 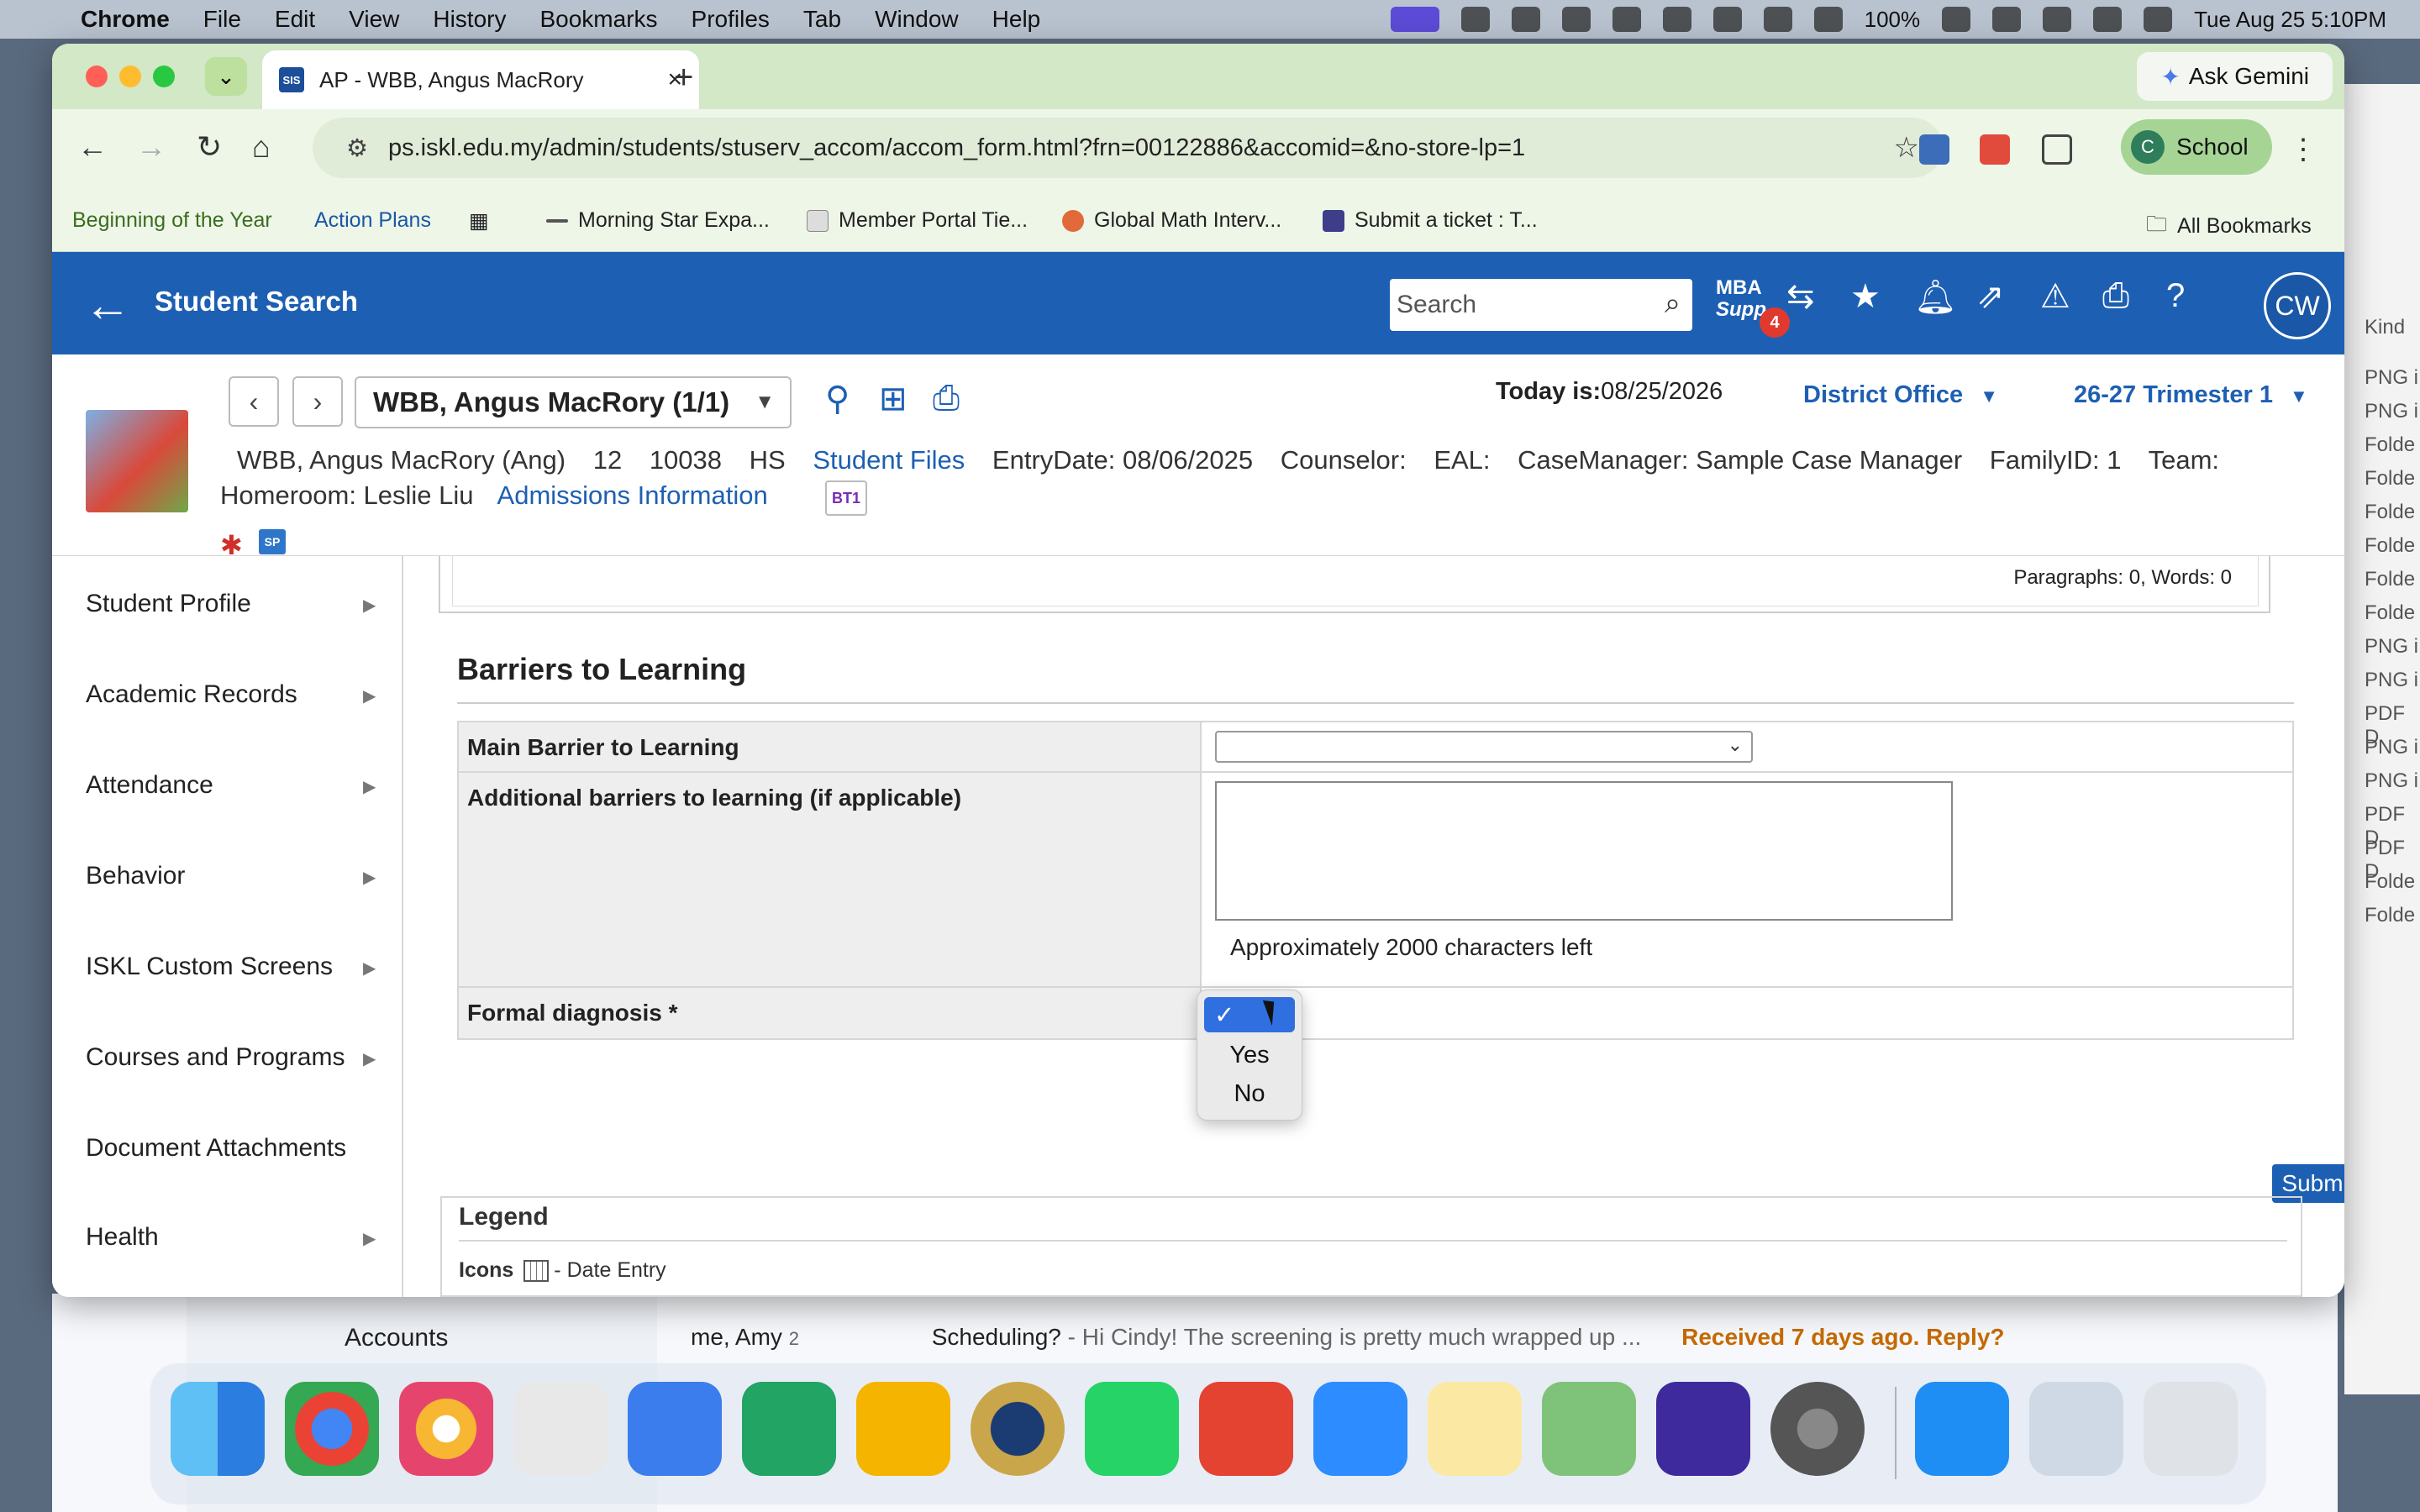 What do you see at coordinates (789, 1429) in the screenshot?
I see `google-sheets-app-icon` at bounding box center [789, 1429].